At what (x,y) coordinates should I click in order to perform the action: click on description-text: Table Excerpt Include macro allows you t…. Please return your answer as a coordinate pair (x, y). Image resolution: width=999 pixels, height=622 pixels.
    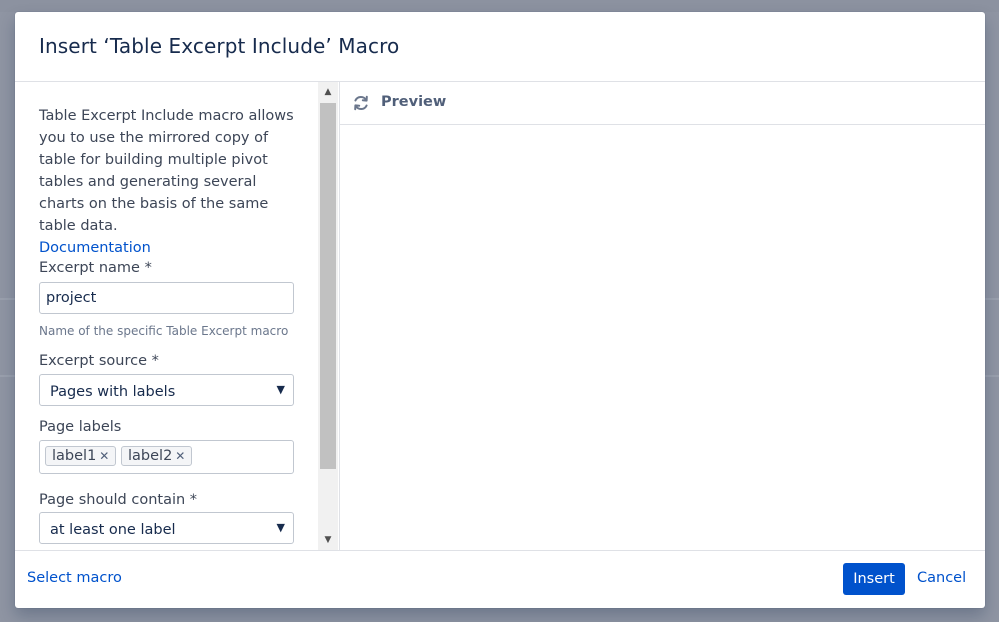
    Looking at the image, I should click on (166, 171).